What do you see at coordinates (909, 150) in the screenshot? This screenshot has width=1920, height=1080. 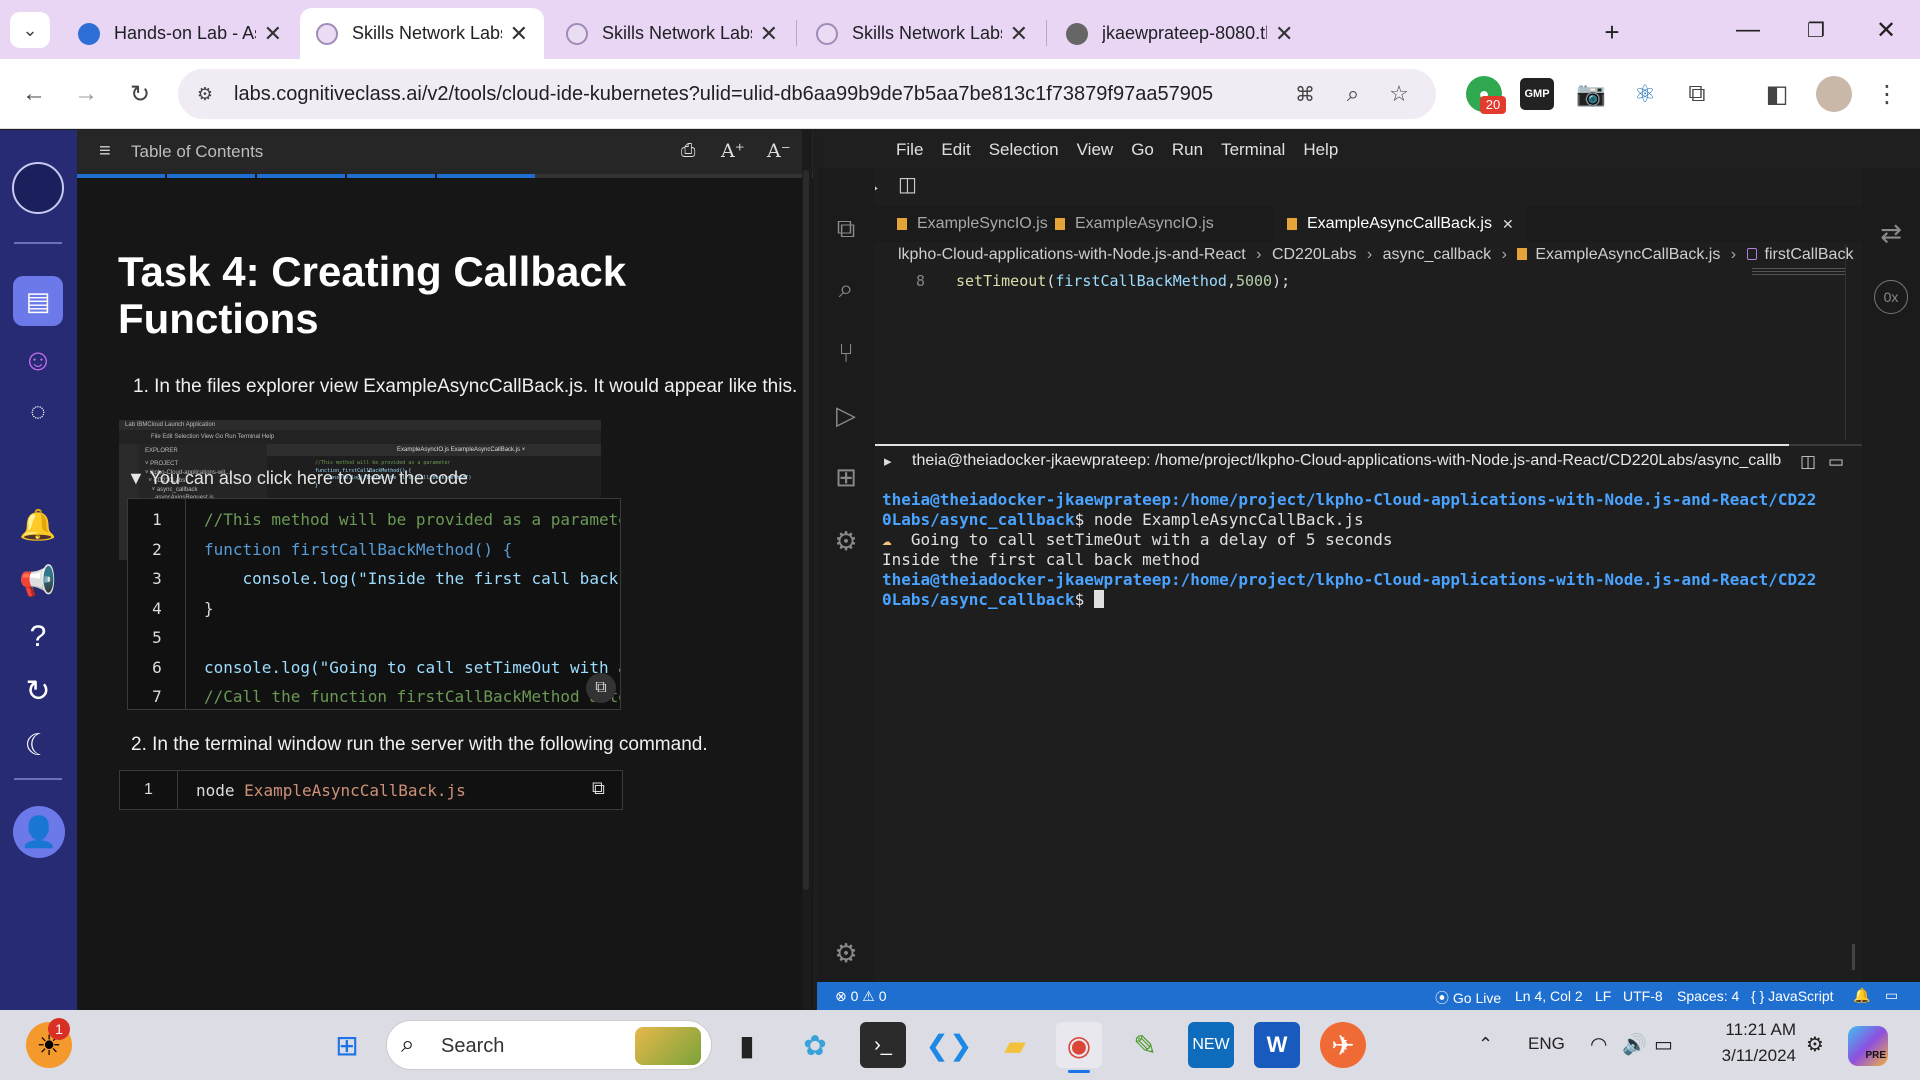 I see `ide-menu-file: File` at bounding box center [909, 150].